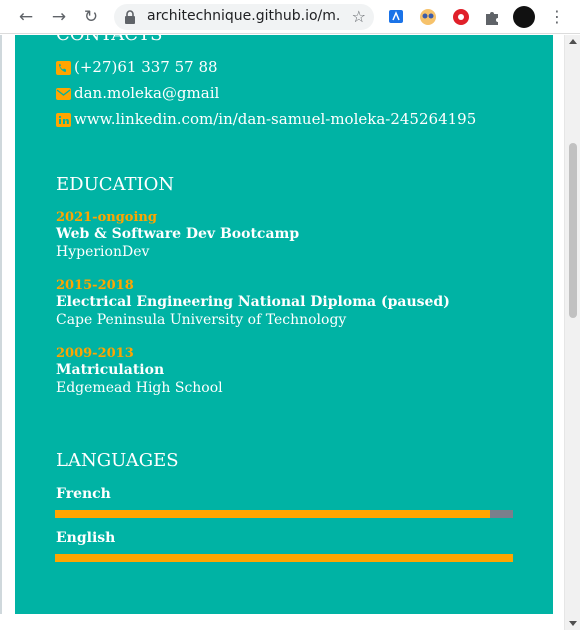 The width and height of the screenshot is (580, 630). I want to click on education-heading: EDUCATION, so click(115, 184).